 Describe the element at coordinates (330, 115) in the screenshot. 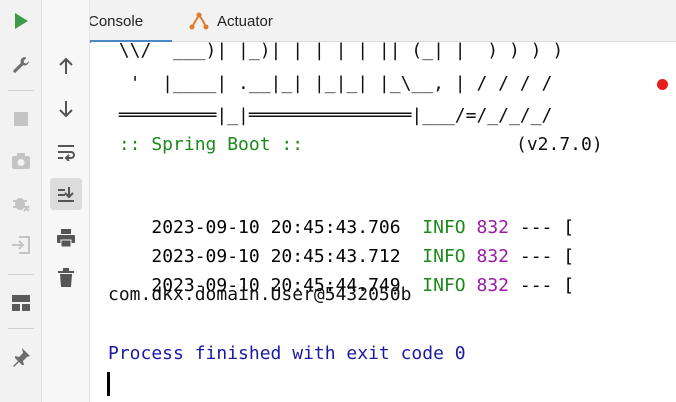

I see `banner-line-3: ═════════|_|═══════════════|___/=/_/_/_/` at that location.